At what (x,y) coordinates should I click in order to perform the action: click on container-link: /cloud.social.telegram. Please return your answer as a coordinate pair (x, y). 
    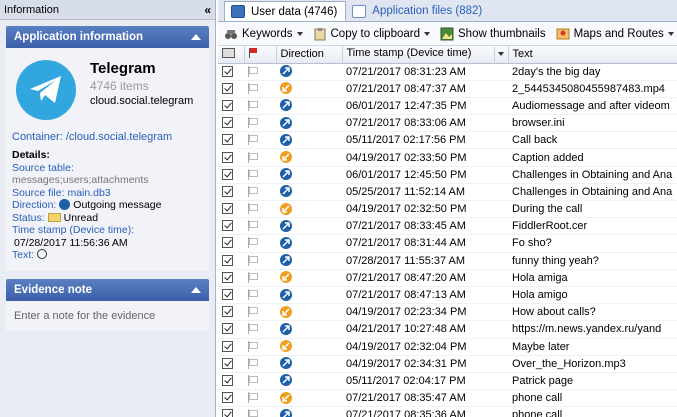
    Looking at the image, I should click on (119, 137).